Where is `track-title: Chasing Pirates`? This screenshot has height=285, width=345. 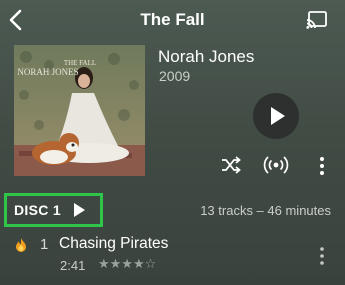
track-title: Chasing Pirates is located at coordinates (113, 244).